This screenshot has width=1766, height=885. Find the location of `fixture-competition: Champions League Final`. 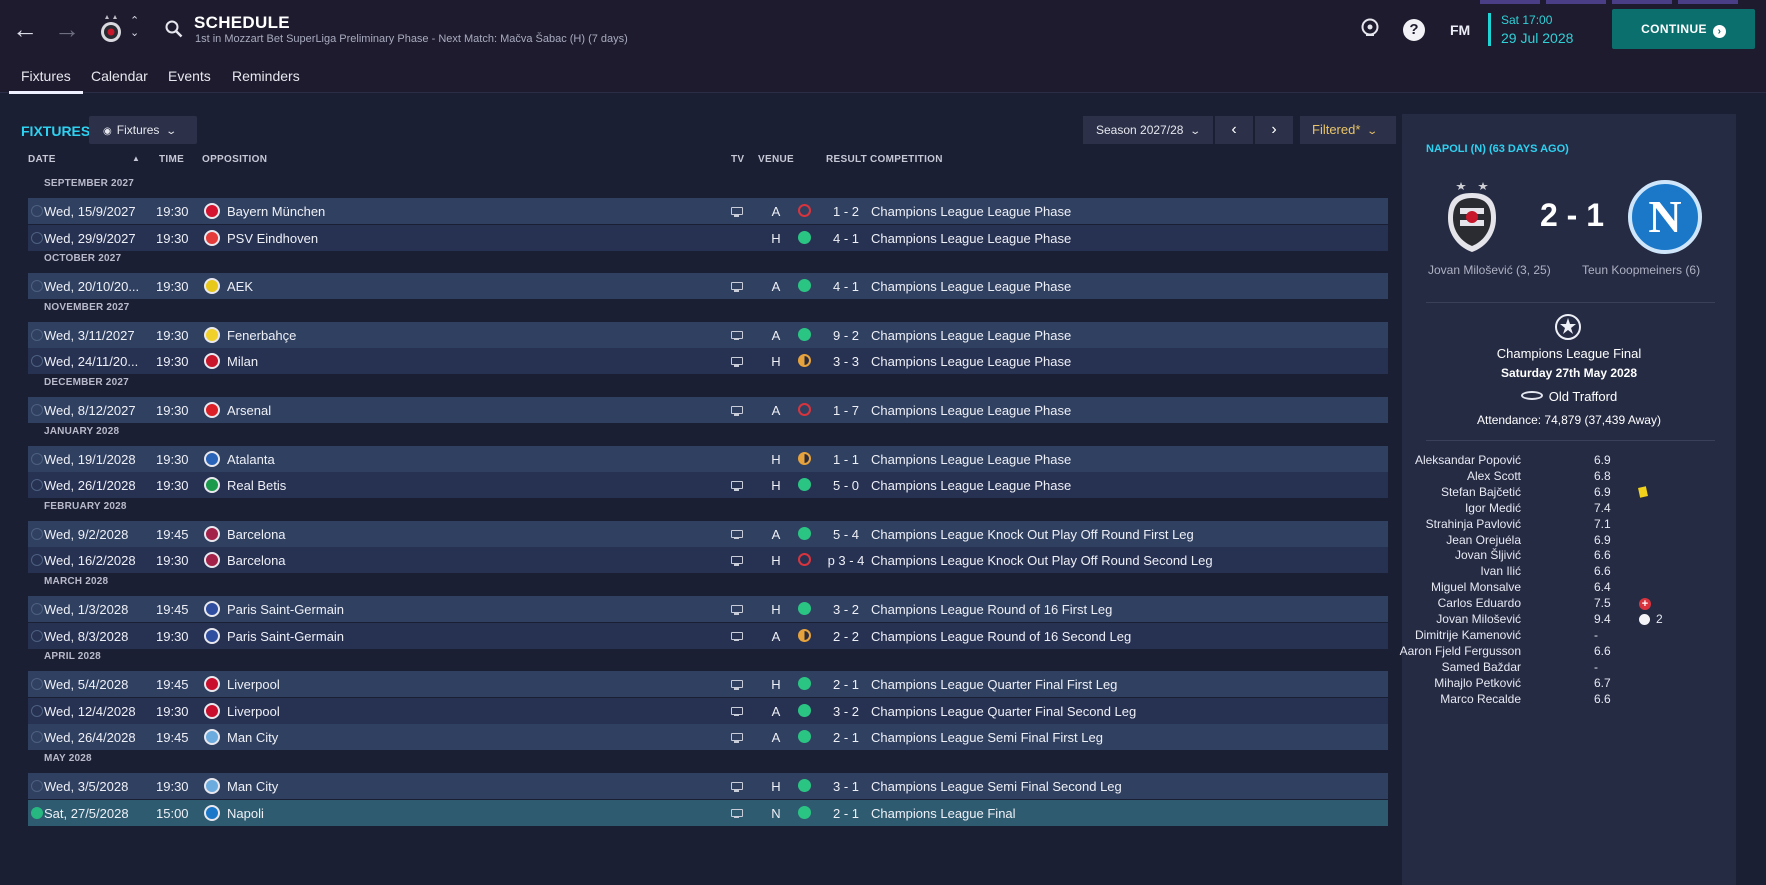

fixture-competition: Champions League Final is located at coordinates (943, 813).